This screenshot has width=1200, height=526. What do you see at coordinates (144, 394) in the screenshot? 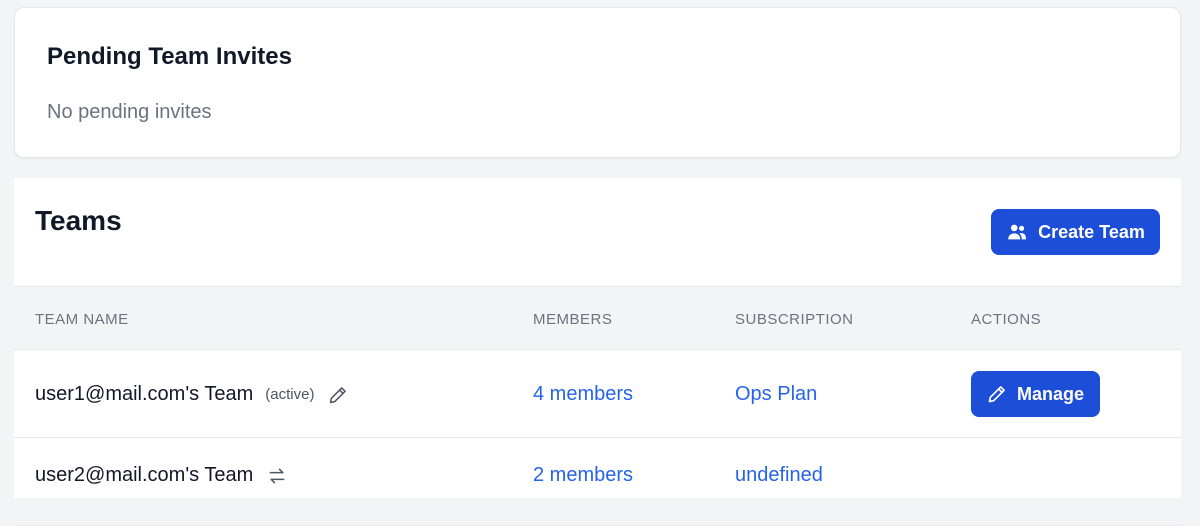
I see `team-name: user1@mail.com's Team` at bounding box center [144, 394].